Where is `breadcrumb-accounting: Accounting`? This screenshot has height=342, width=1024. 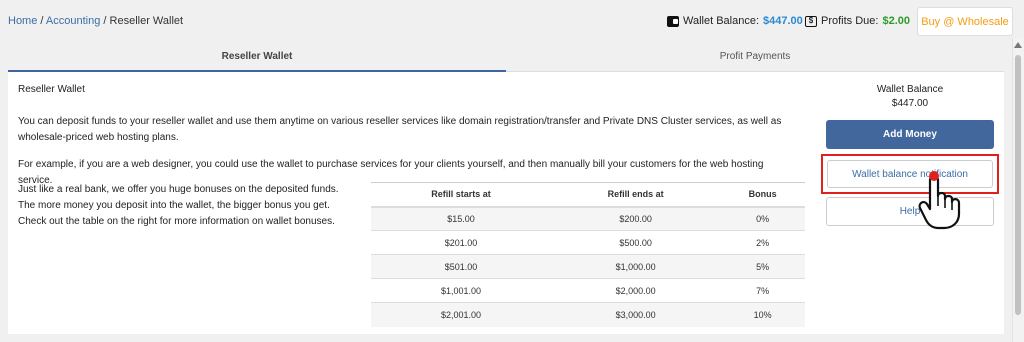 breadcrumb-accounting: Accounting is located at coordinates (73, 21).